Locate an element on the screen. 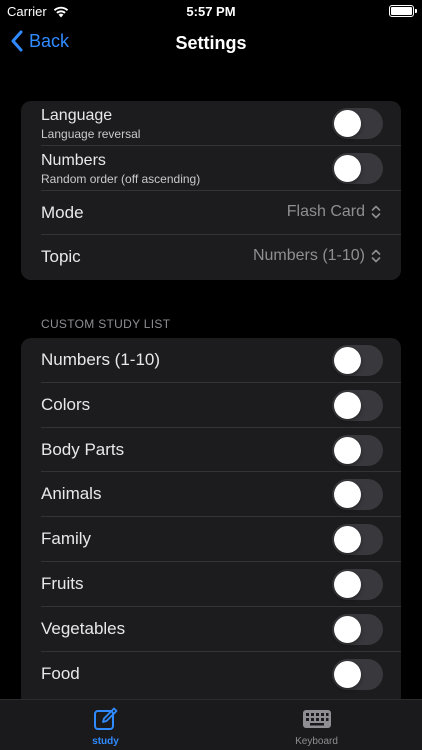  topic-picker: Numbers (1-10) is located at coordinates (317, 256).